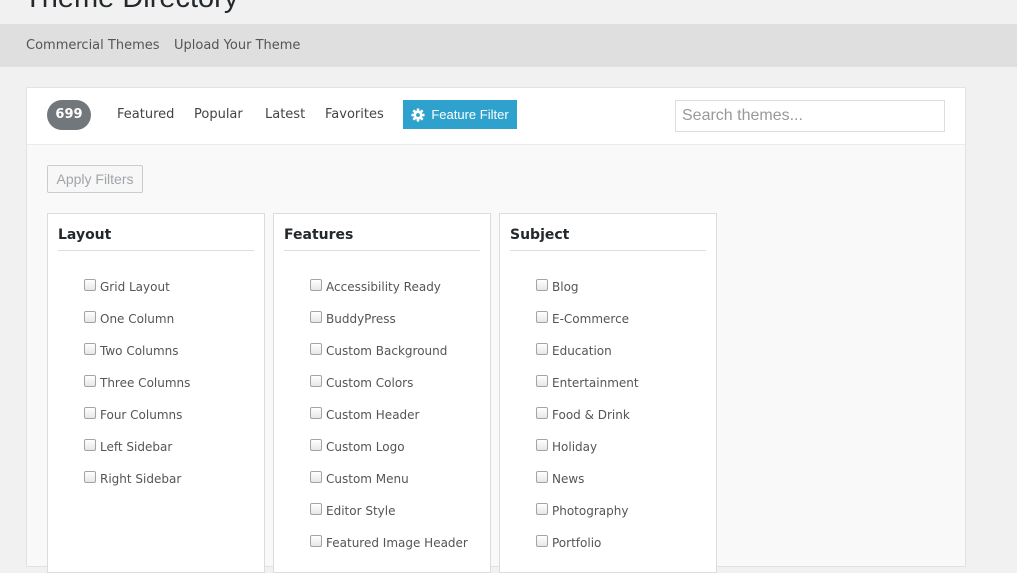 This screenshot has width=1017, height=573. What do you see at coordinates (361, 383) in the screenshot?
I see `filter-option: Custom Colors` at bounding box center [361, 383].